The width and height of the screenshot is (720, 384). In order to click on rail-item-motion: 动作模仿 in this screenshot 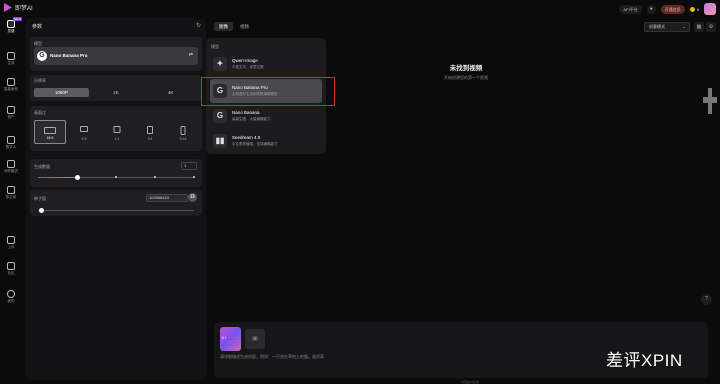, I will do `click(11, 167)`.